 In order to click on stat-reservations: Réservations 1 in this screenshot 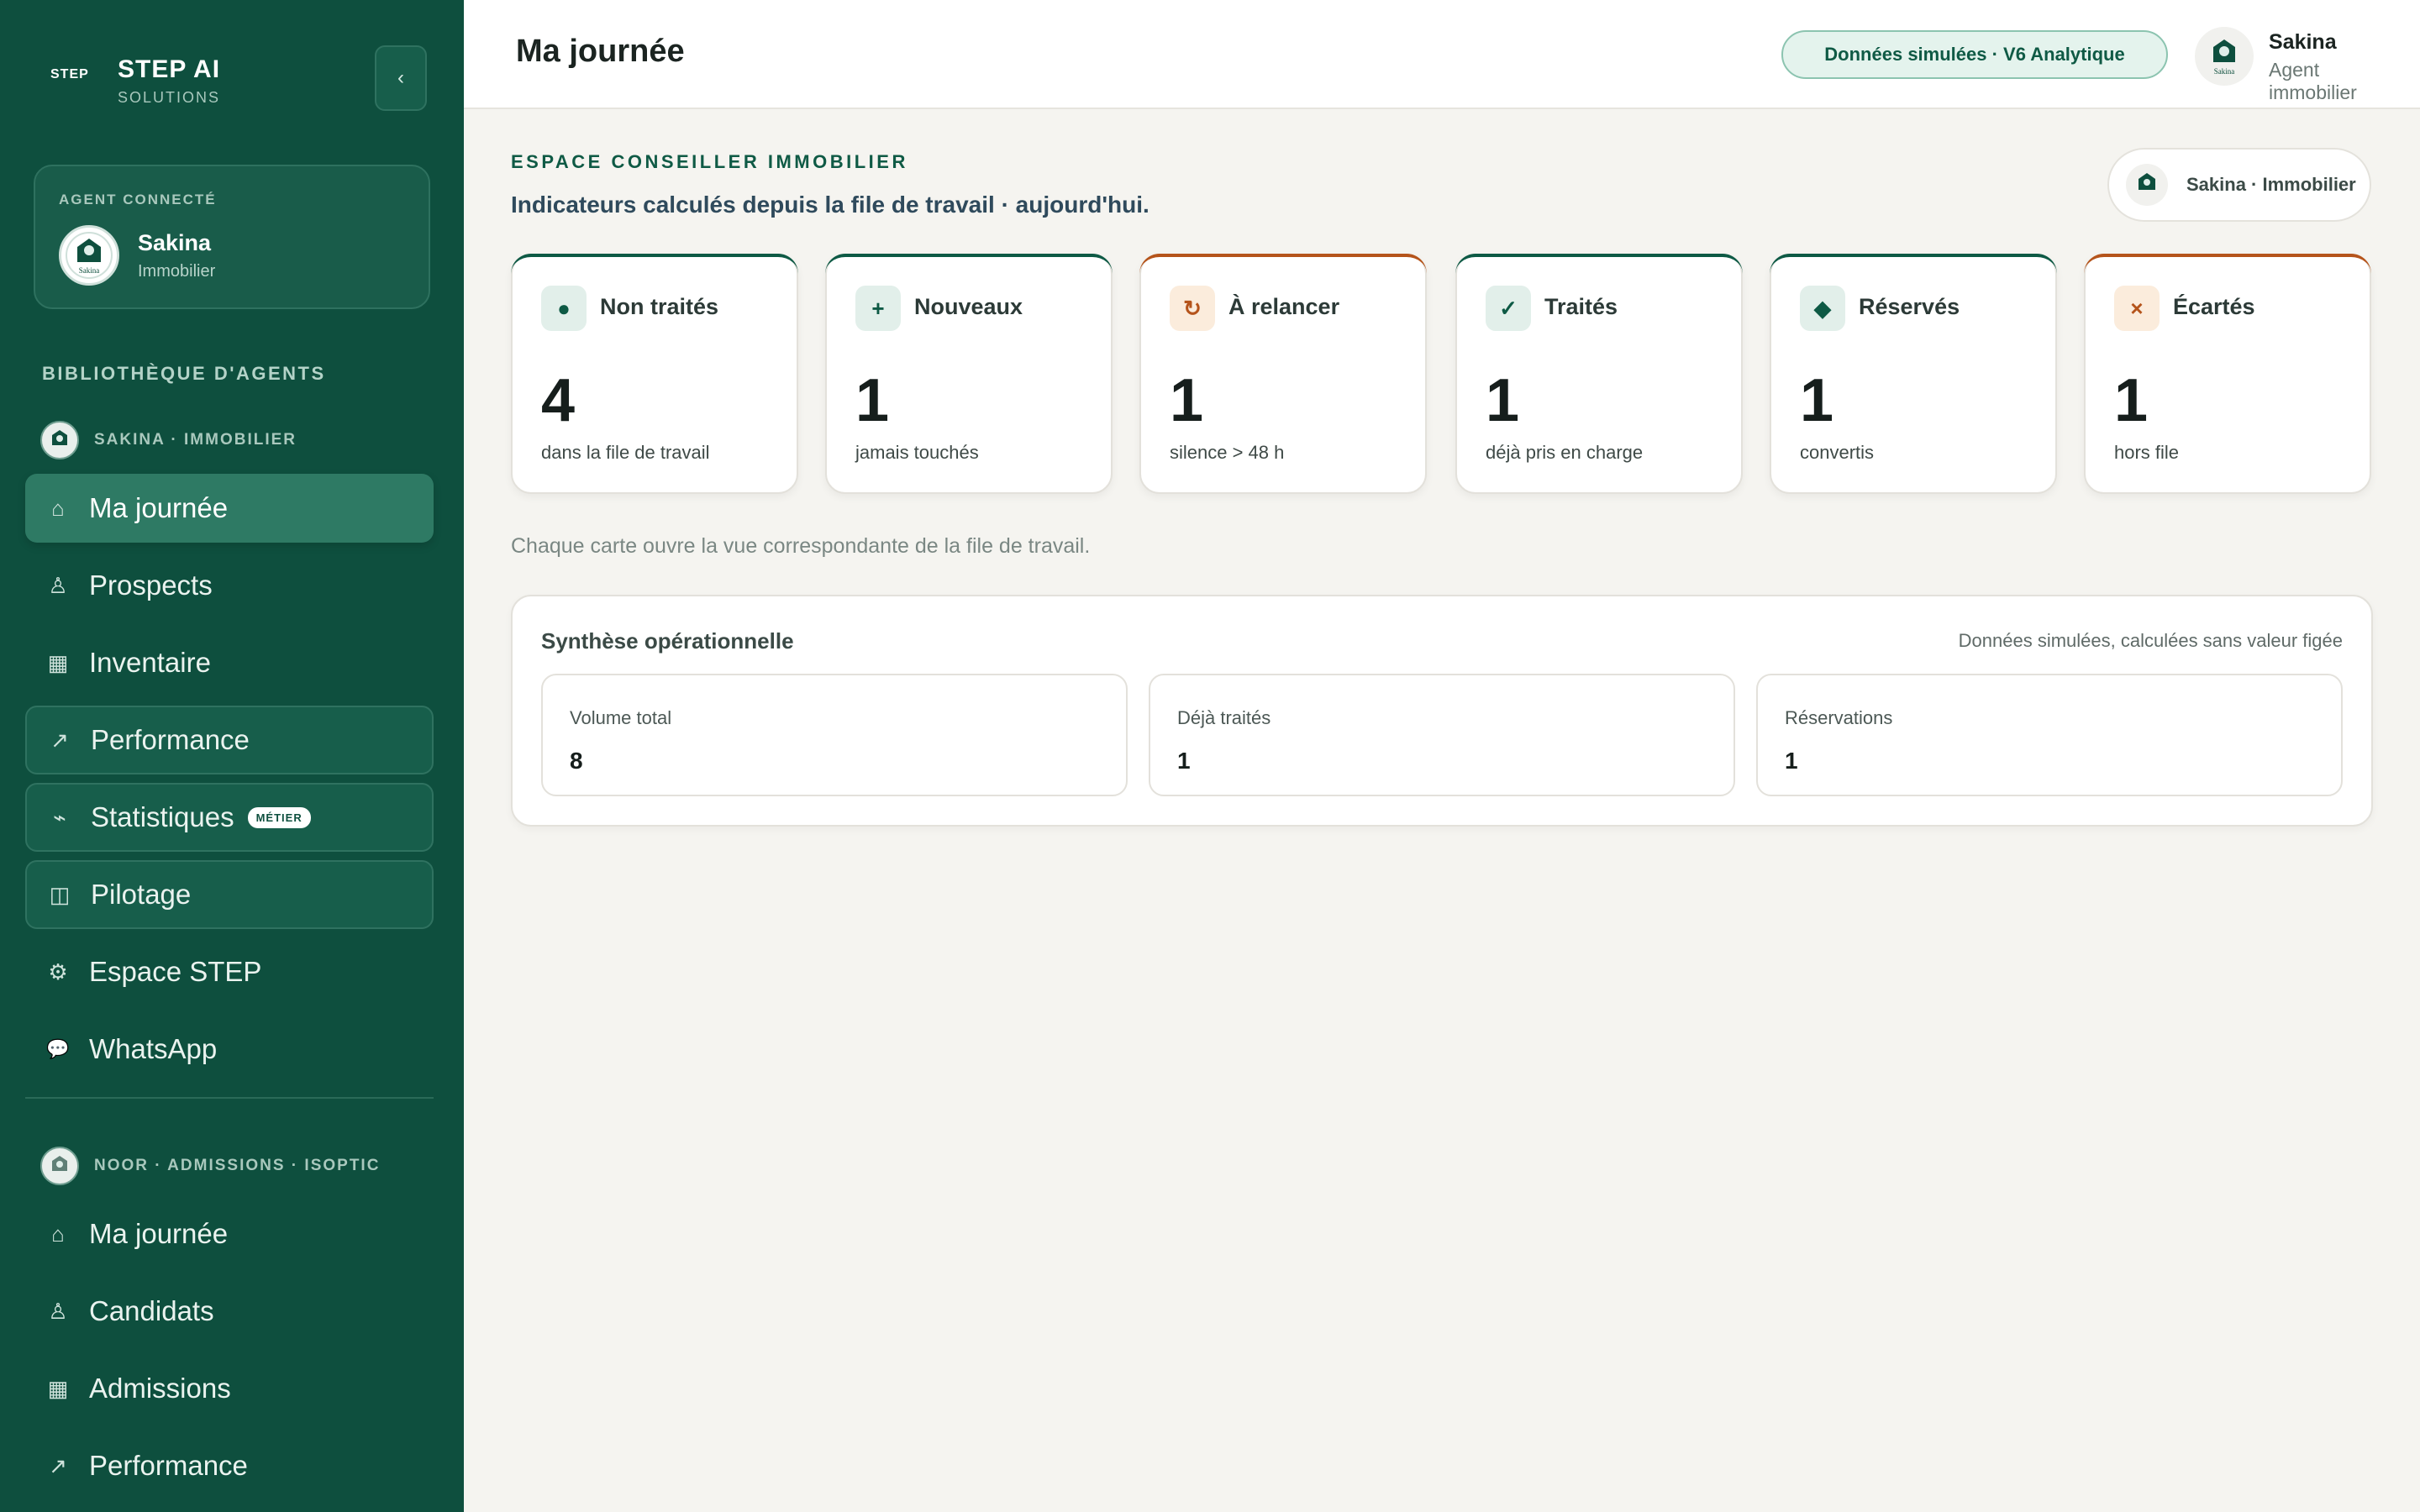, I will do `click(2049, 735)`.